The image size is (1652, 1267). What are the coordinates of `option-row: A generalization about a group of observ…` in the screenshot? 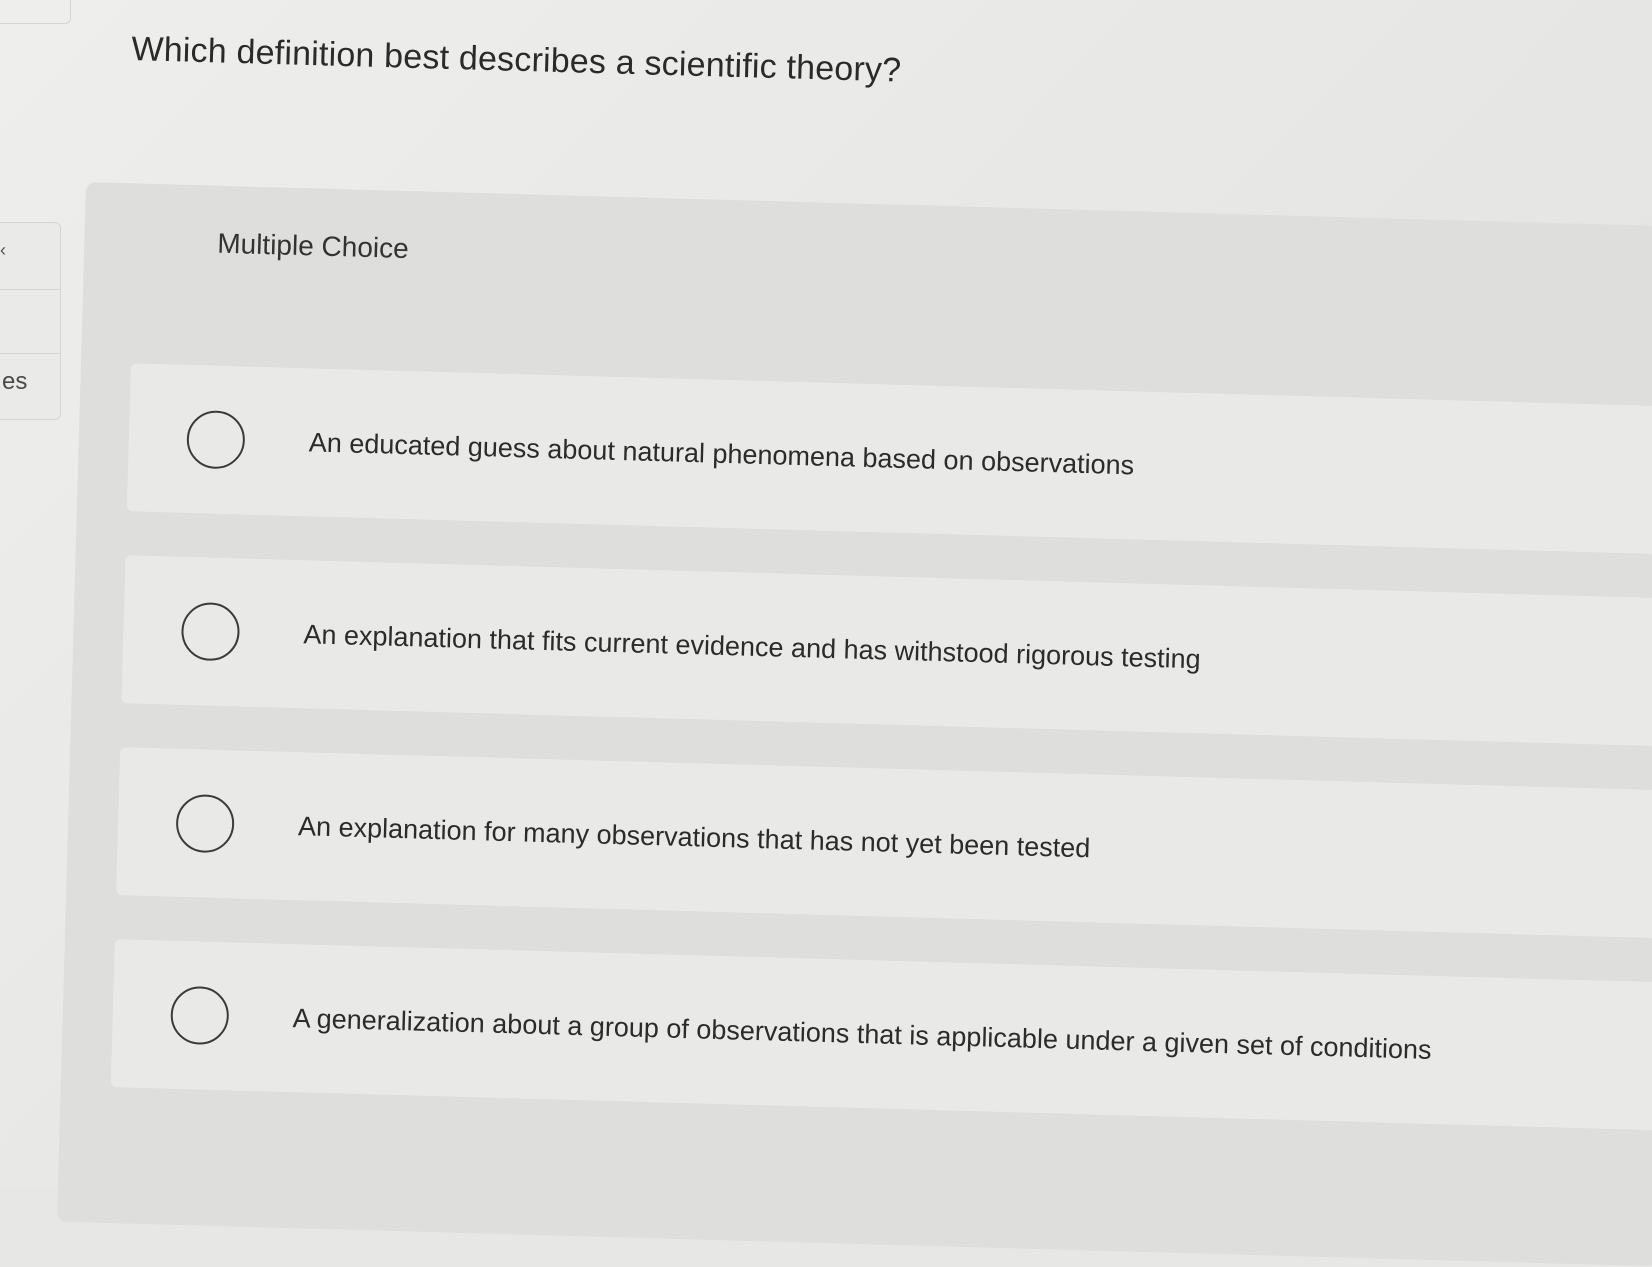 It's located at (881, 1035).